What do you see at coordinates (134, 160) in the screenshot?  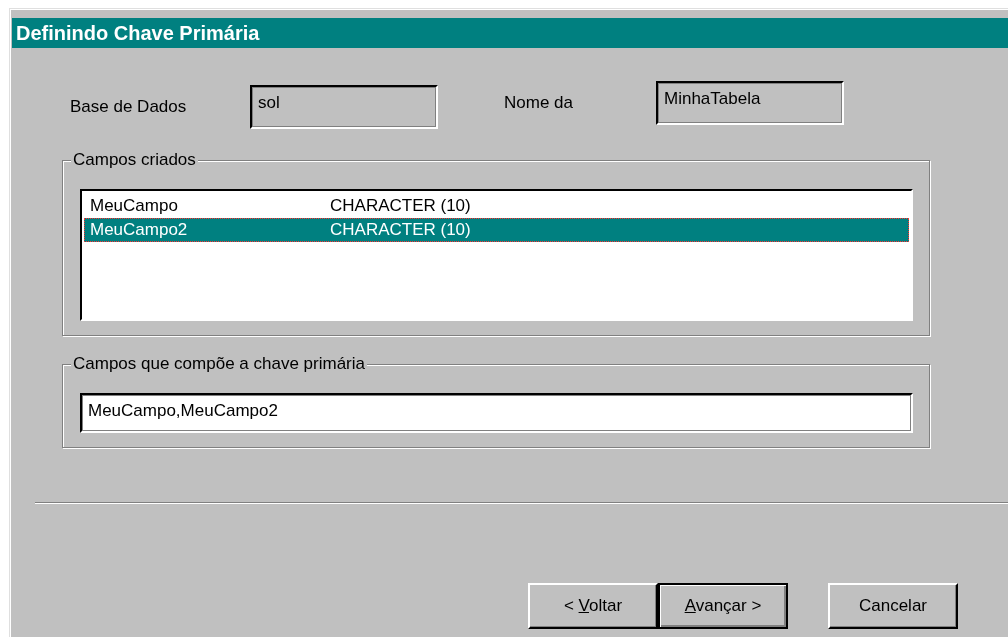 I see `group-title: Campos criados` at bounding box center [134, 160].